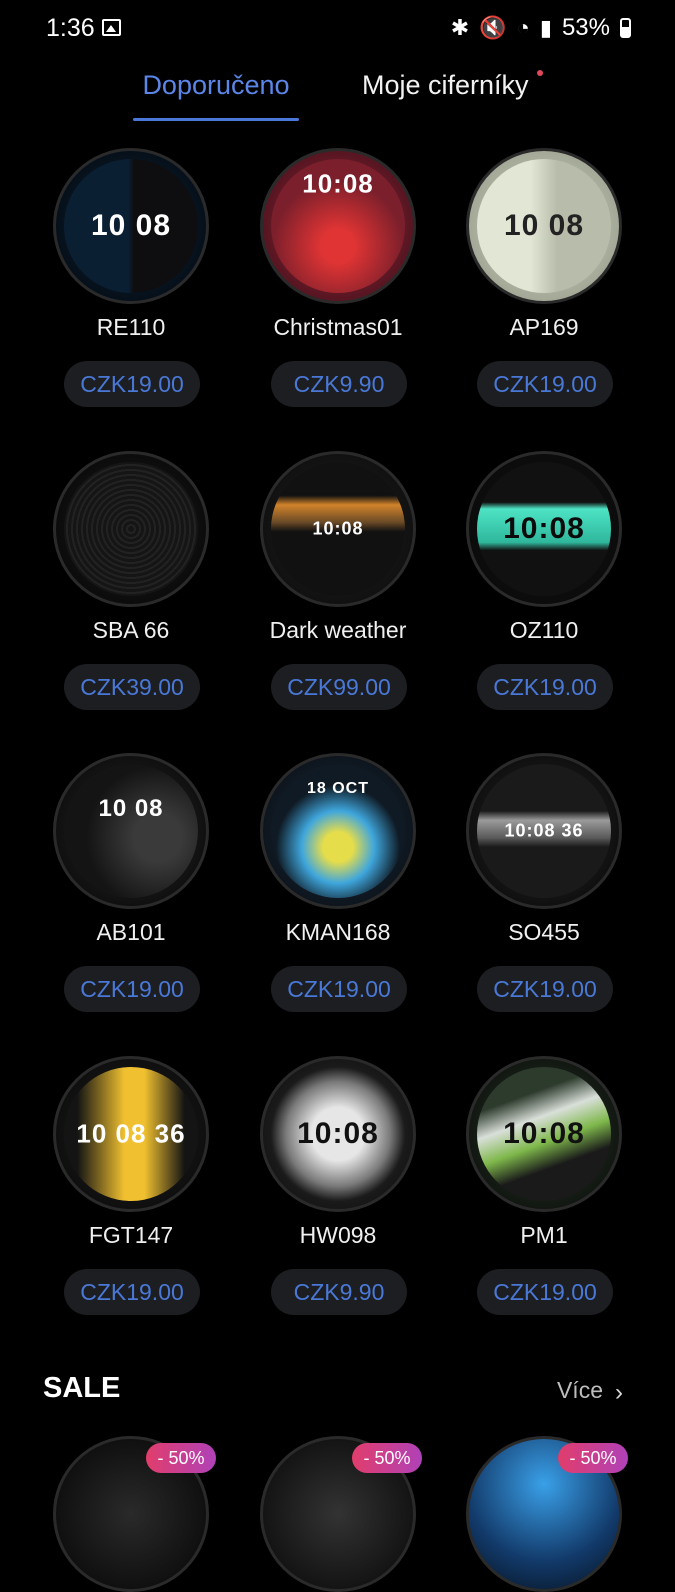 This screenshot has height=1592, width=675. I want to click on image-icon, so click(111, 27).